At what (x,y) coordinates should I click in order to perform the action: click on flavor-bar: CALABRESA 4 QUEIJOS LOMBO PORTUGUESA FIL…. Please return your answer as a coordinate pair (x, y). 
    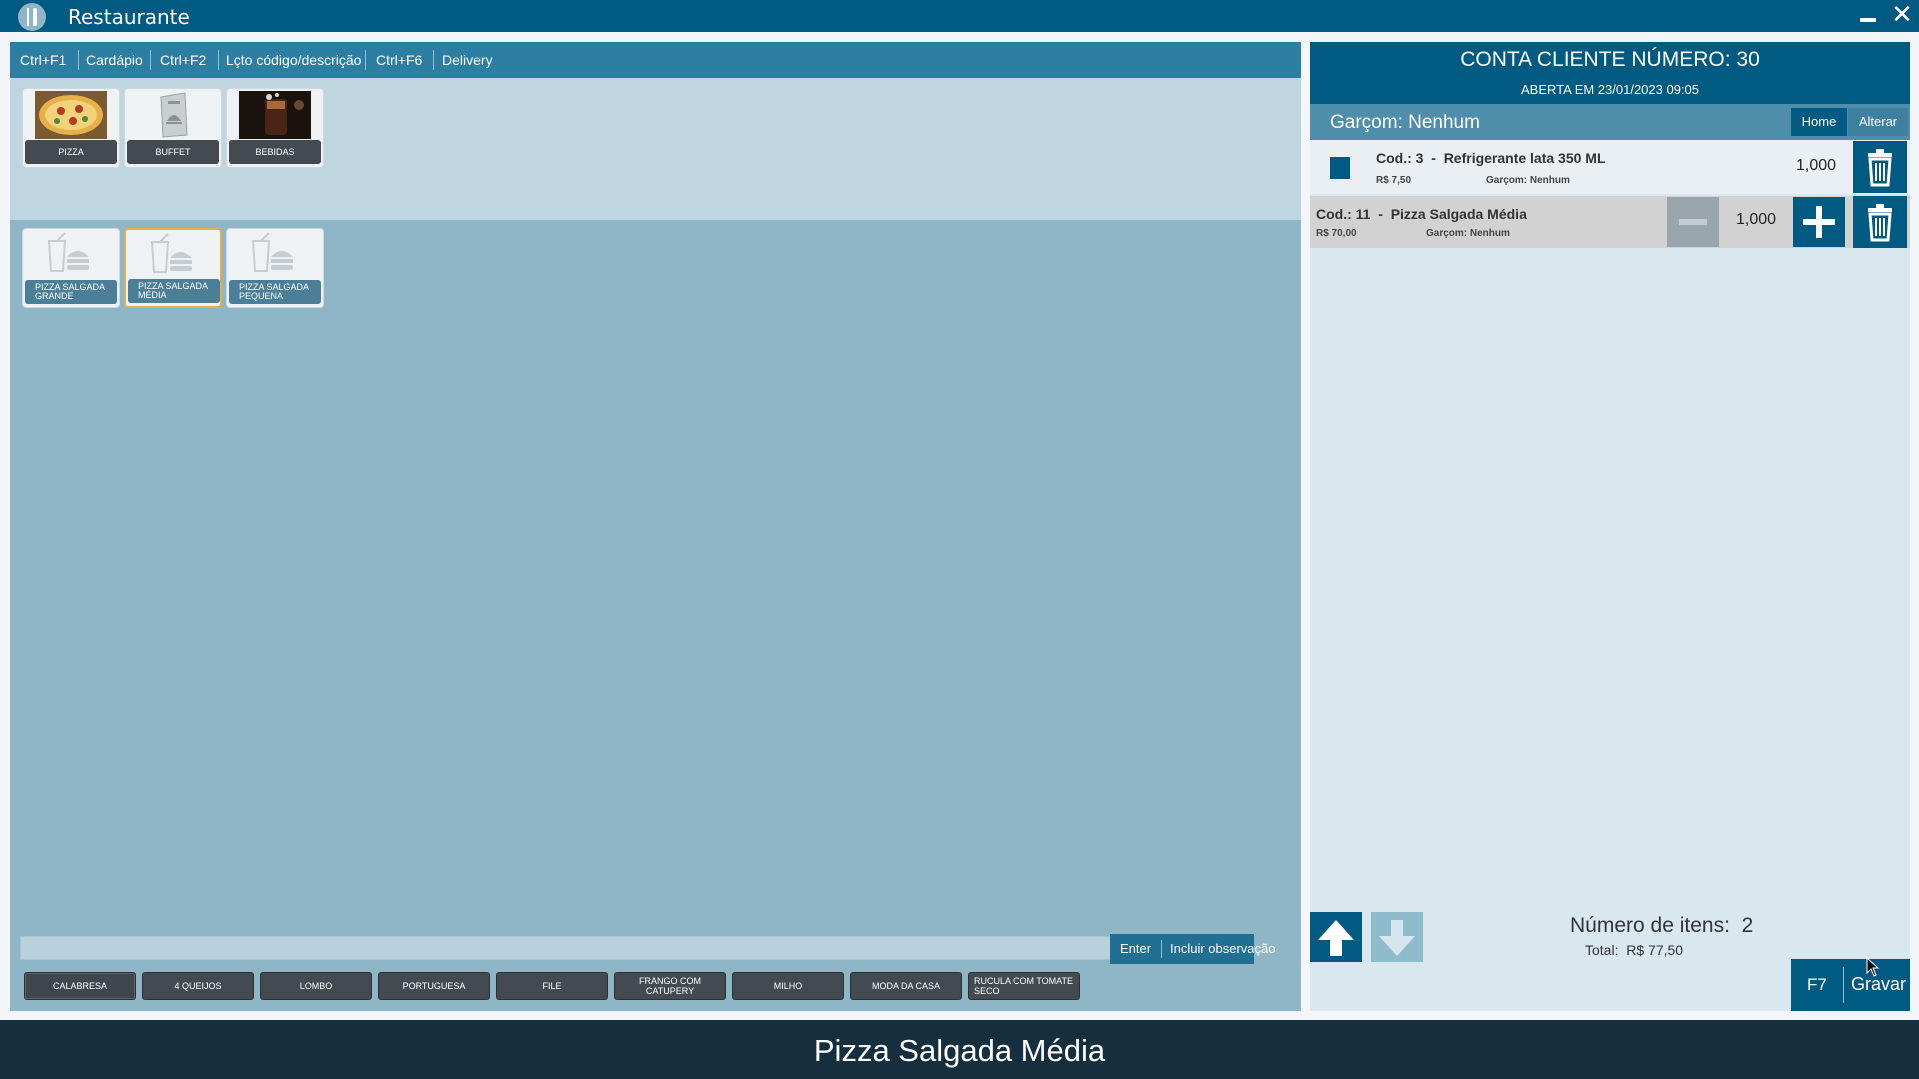
    Looking at the image, I should click on (655, 990).